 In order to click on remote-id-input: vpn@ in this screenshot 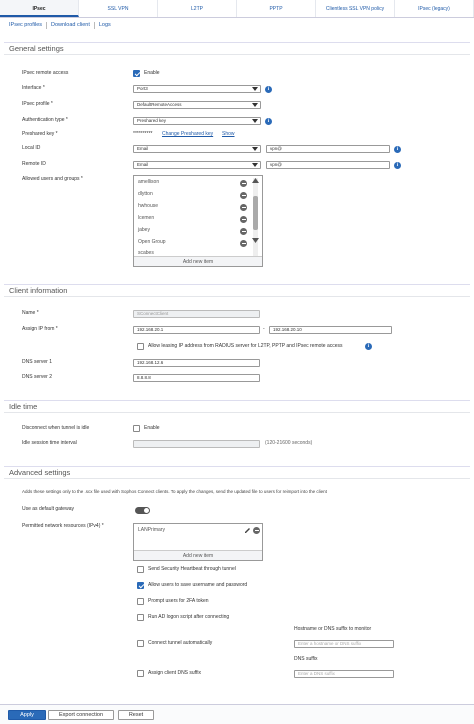, I will do `click(328, 165)`.